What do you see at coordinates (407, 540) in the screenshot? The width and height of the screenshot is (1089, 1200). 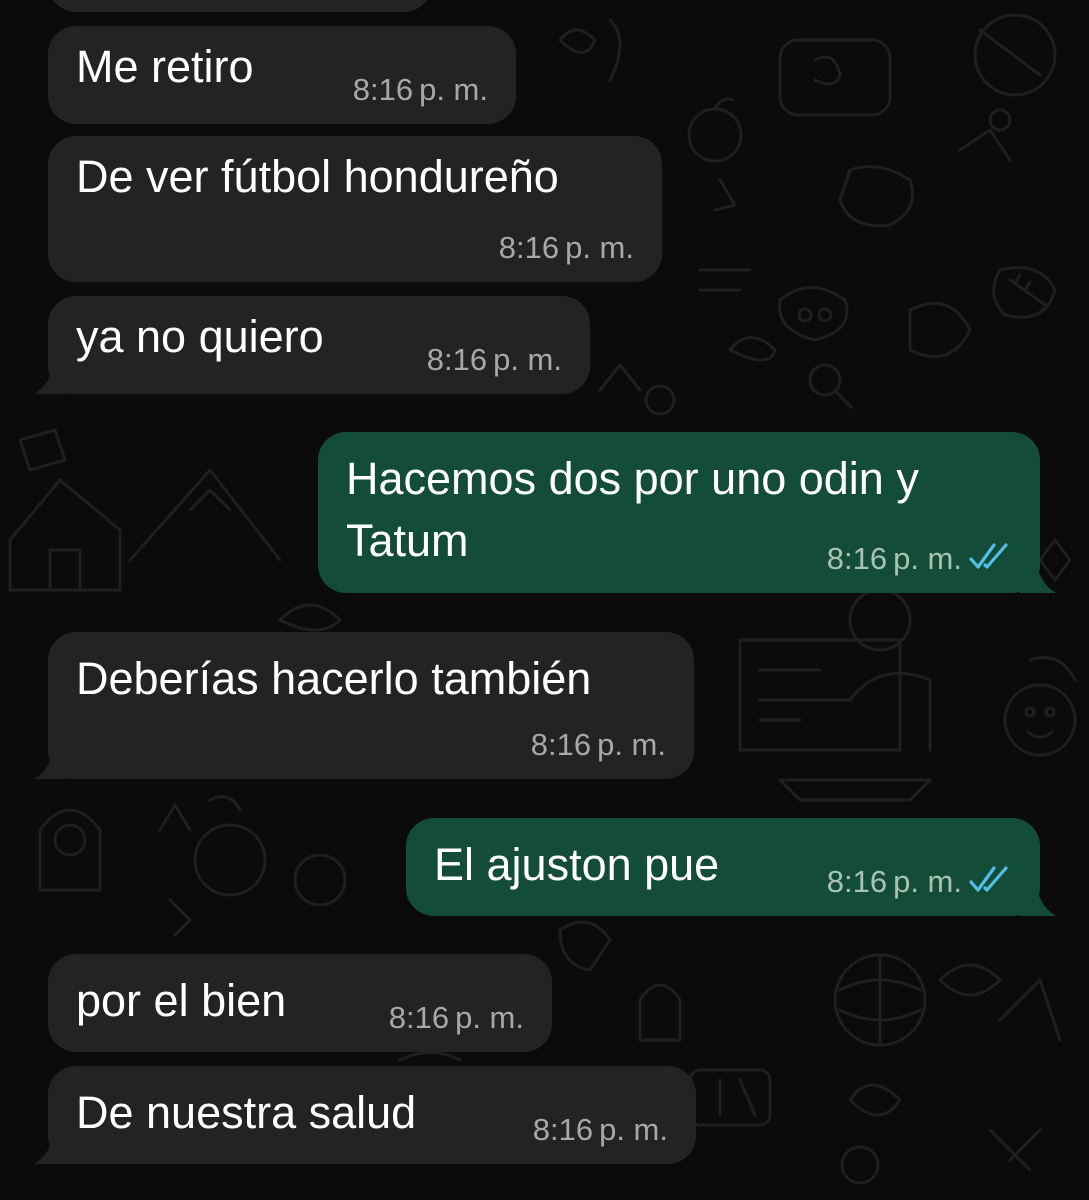 I see `message-text-line: Tatum` at bounding box center [407, 540].